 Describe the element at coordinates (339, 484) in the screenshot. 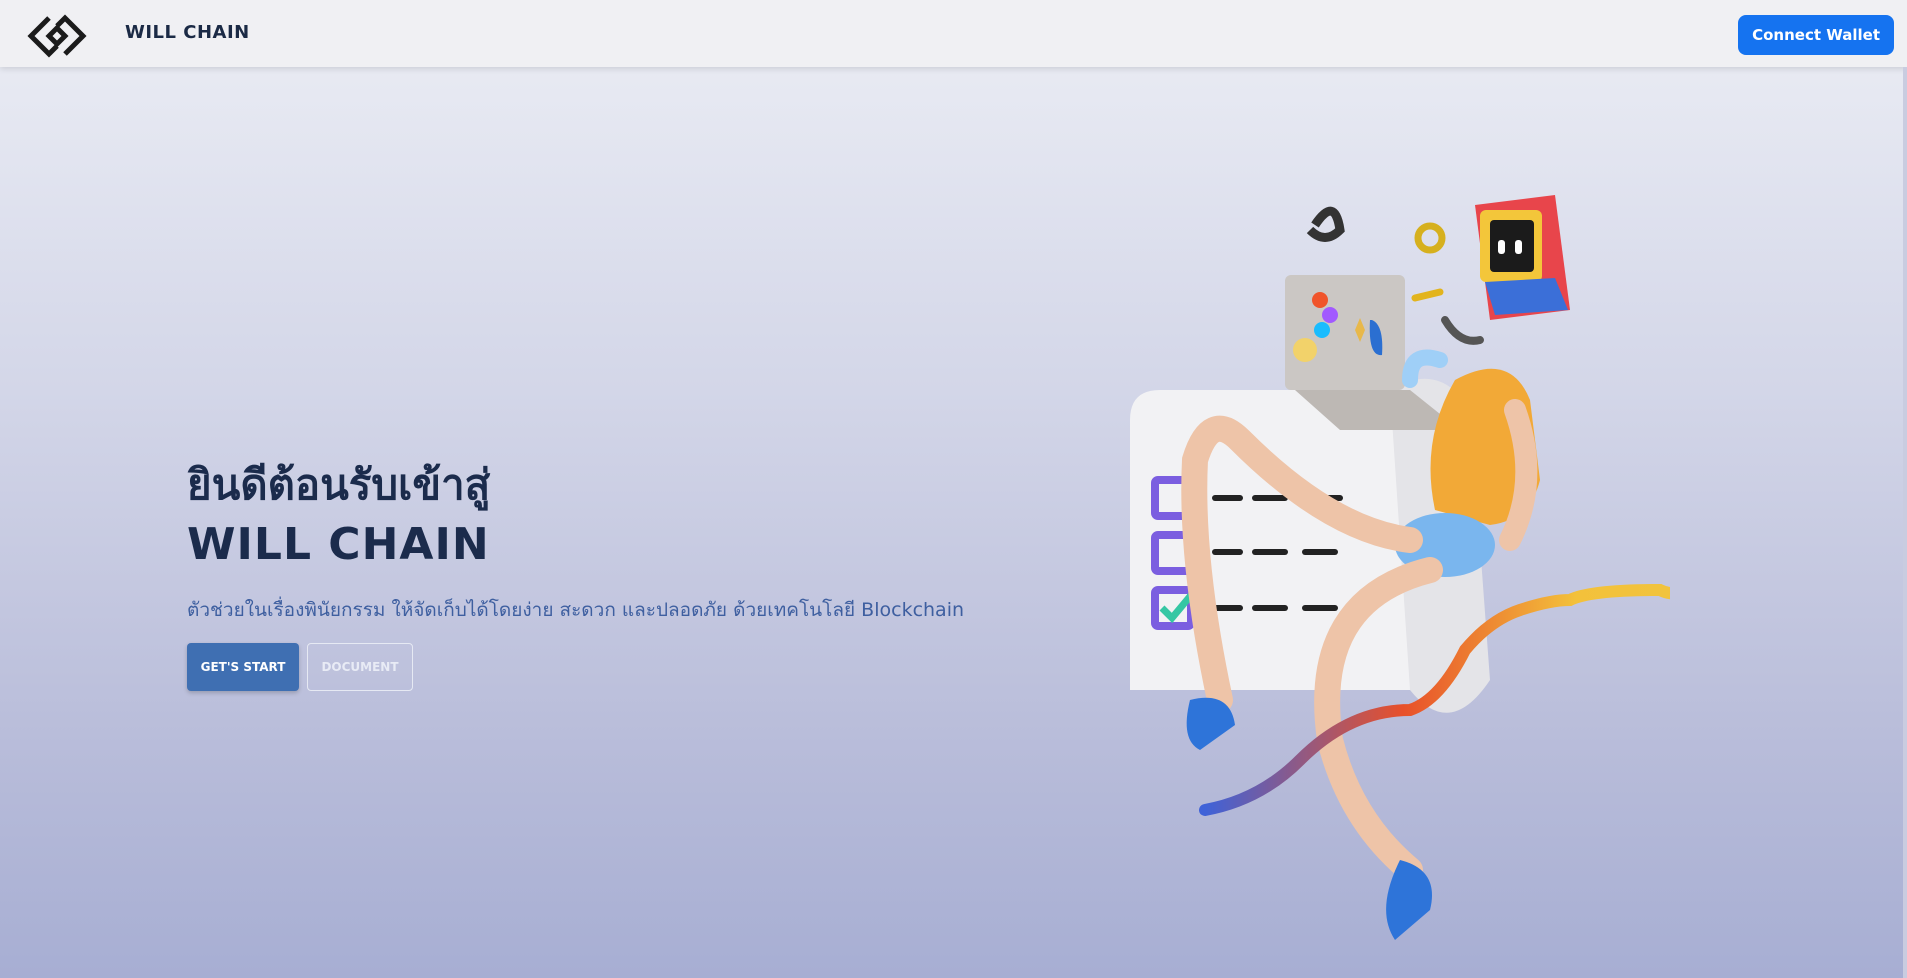

I see `hero-title-thai: ยินดีต้อนรับเข้าสู่` at that location.